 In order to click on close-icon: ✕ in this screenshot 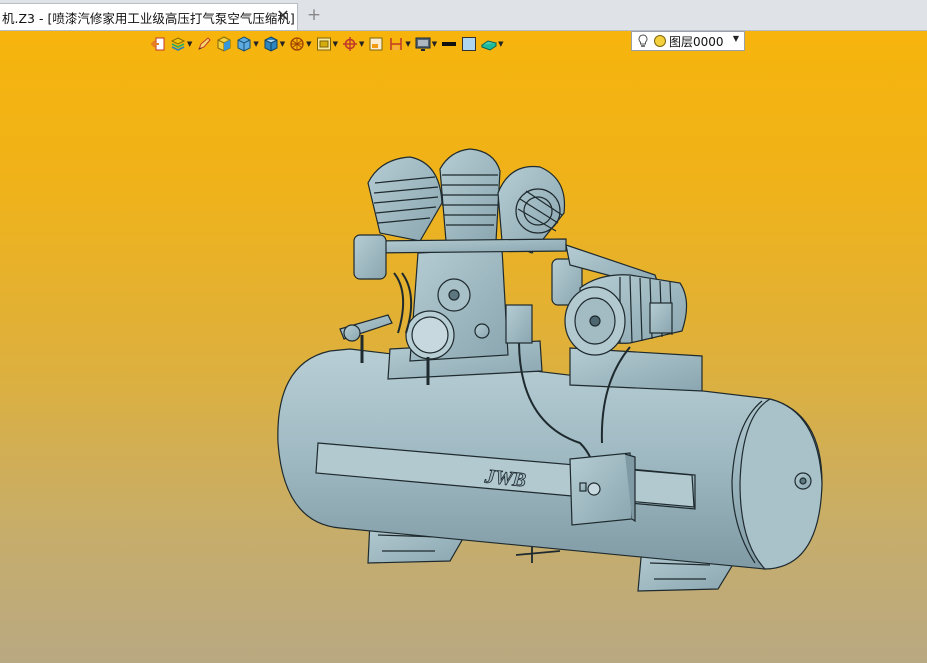, I will do `click(283, 16)`.